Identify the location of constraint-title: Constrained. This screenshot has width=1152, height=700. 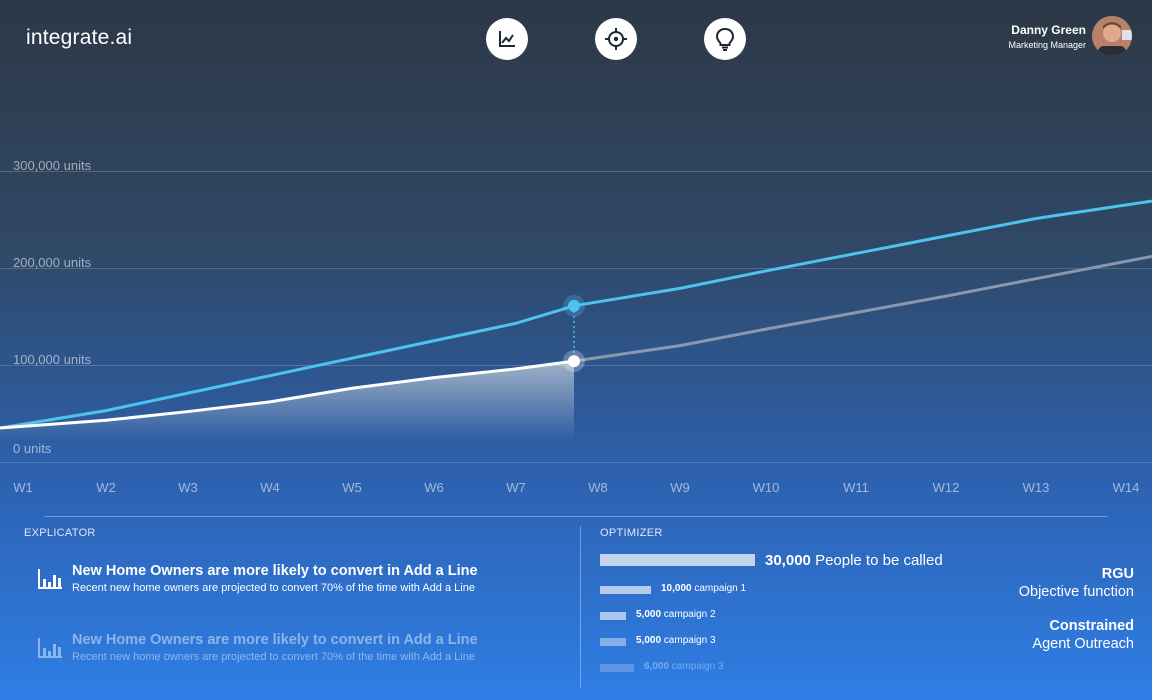
(1091, 626).